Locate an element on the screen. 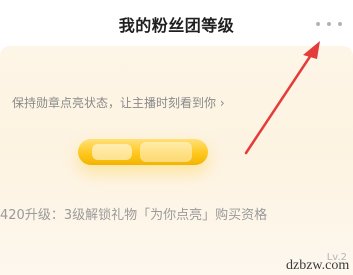  watermark-text: dzbzw.com is located at coordinates (318, 265).